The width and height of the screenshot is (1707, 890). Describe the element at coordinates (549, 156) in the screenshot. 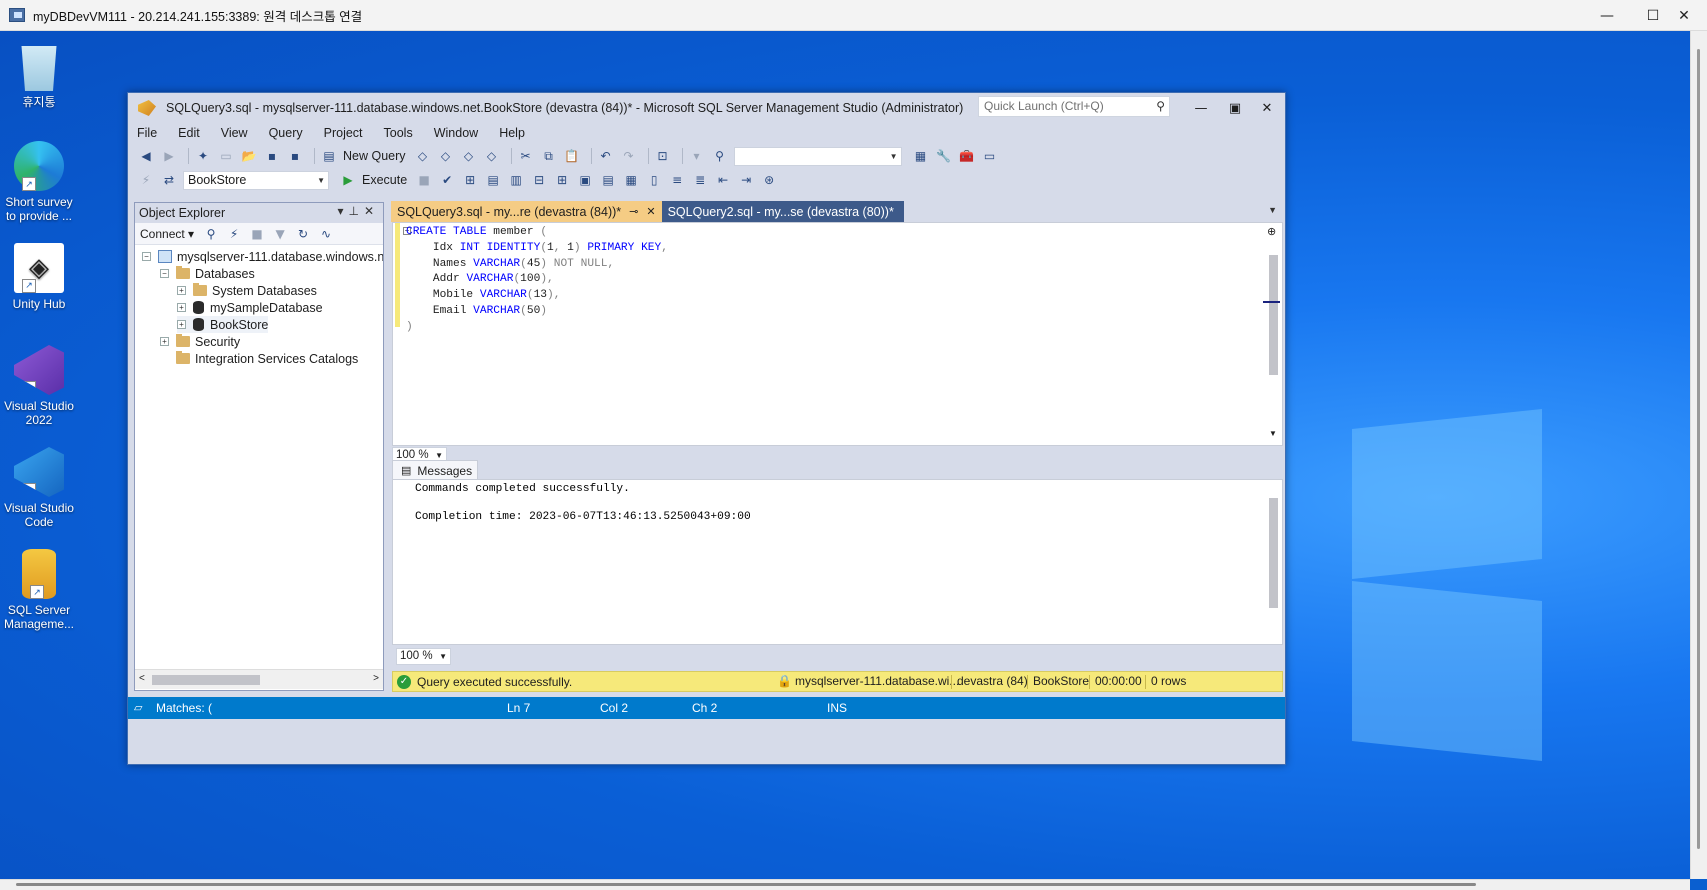

I see `copy-icon: ⧉` at that location.